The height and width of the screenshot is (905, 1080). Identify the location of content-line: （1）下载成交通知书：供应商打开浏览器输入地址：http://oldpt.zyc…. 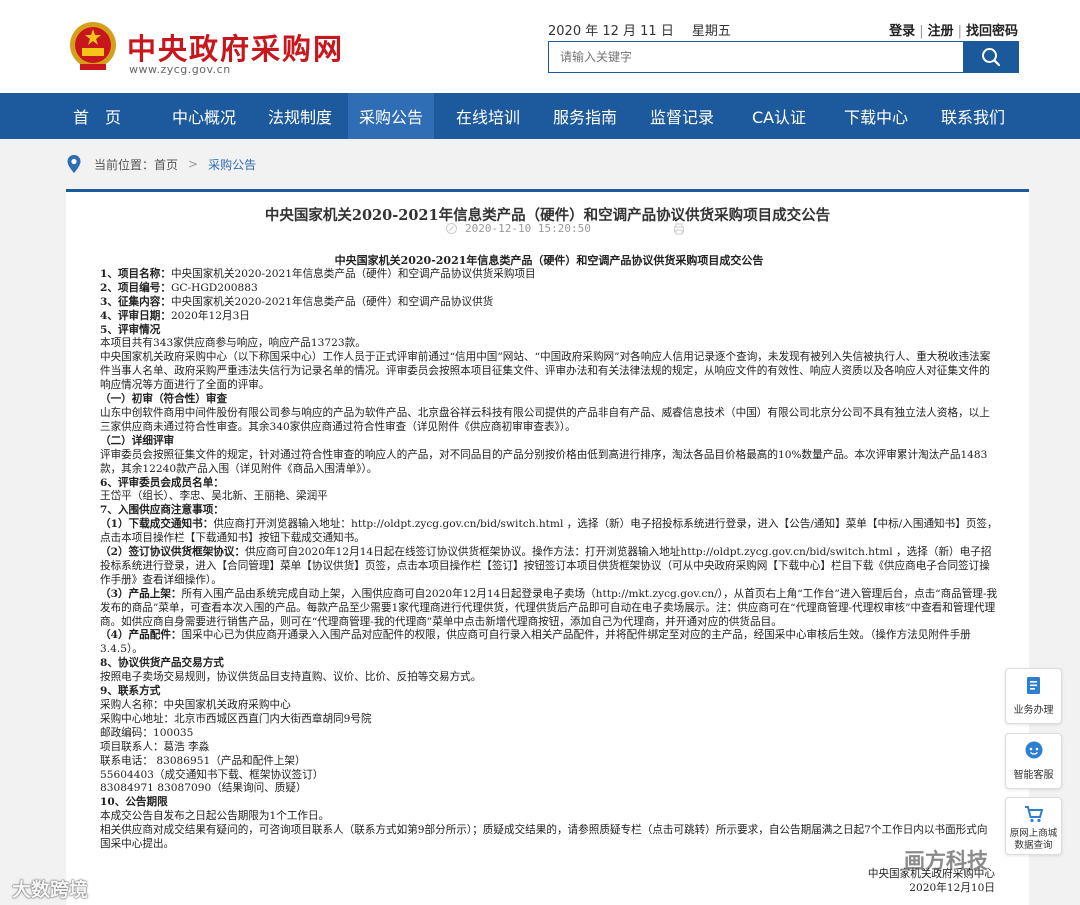
(549, 531).